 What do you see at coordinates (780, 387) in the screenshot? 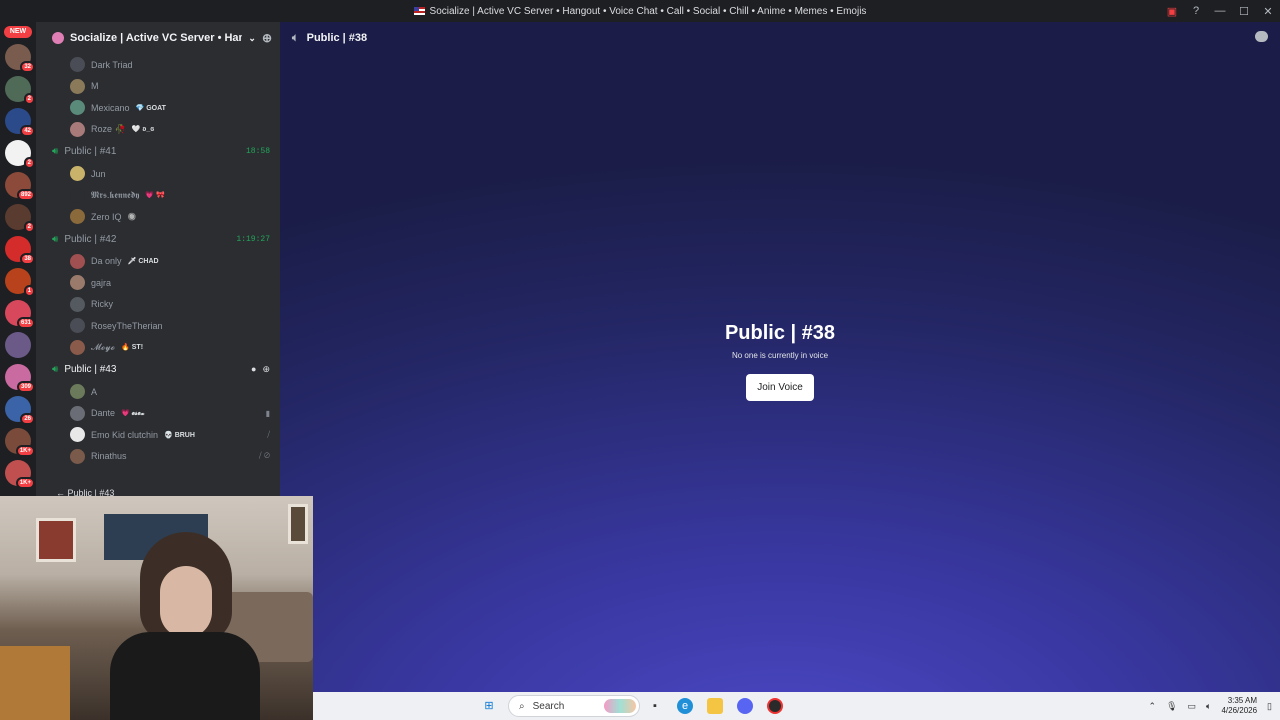
I see `join-voice-button: Join Voice` at bounding box center [780, 387].